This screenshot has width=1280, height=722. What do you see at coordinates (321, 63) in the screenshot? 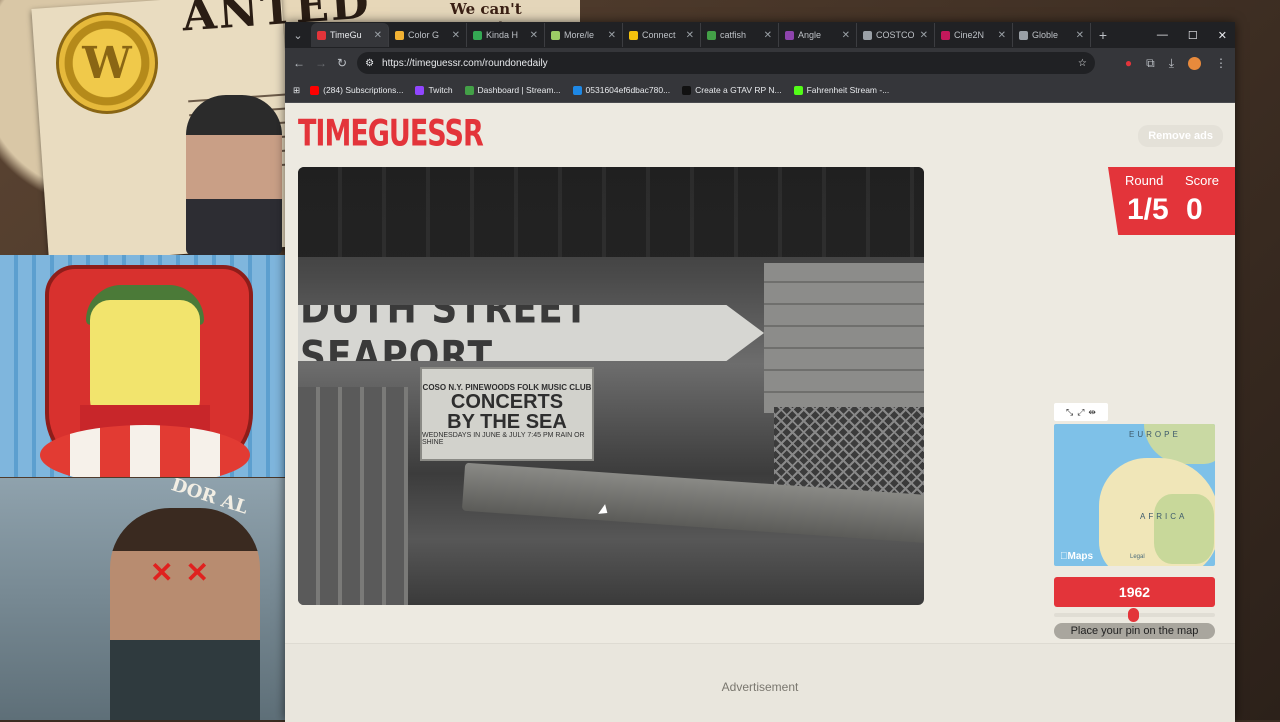
I see `forward-arrow-icon: →` at bounding box center [321, 63].